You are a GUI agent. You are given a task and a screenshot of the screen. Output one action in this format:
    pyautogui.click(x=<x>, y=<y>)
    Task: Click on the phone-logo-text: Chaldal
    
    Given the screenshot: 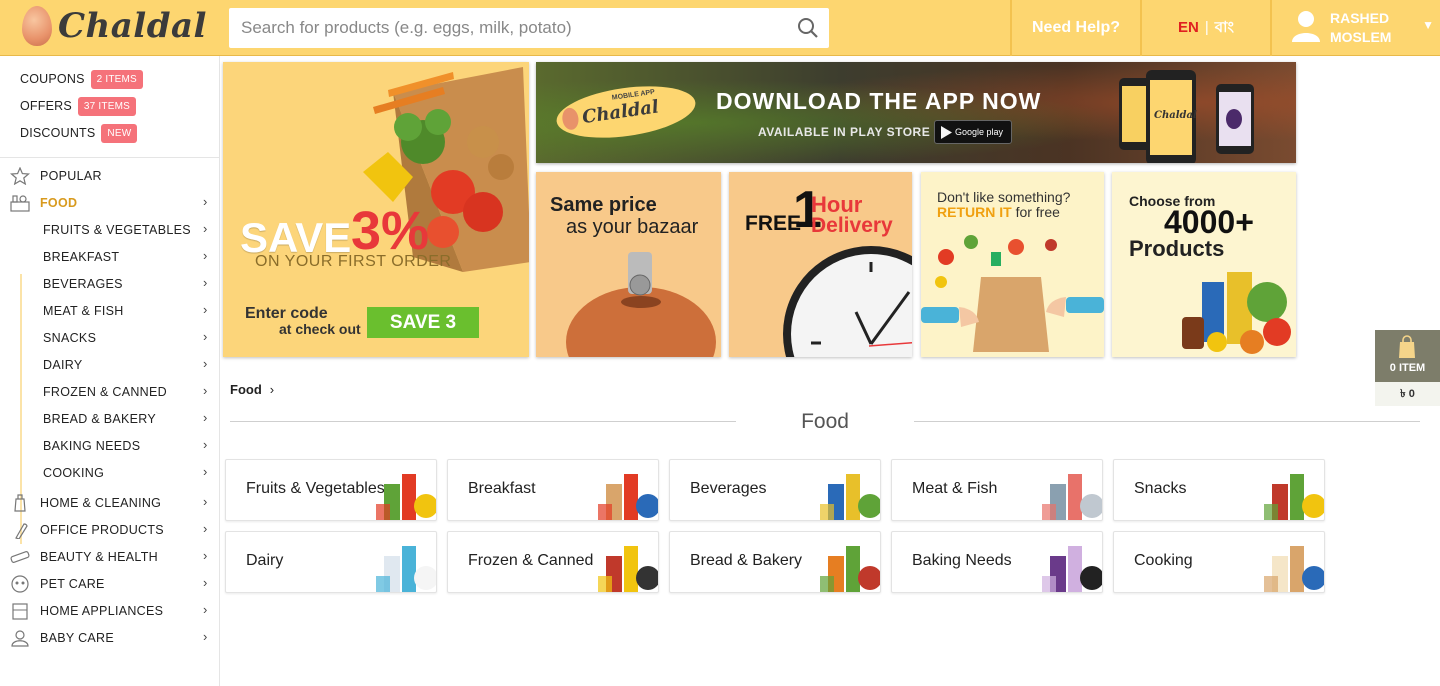 What is the action you would take?
    pyautogui.click(x=1175, y=115)
    